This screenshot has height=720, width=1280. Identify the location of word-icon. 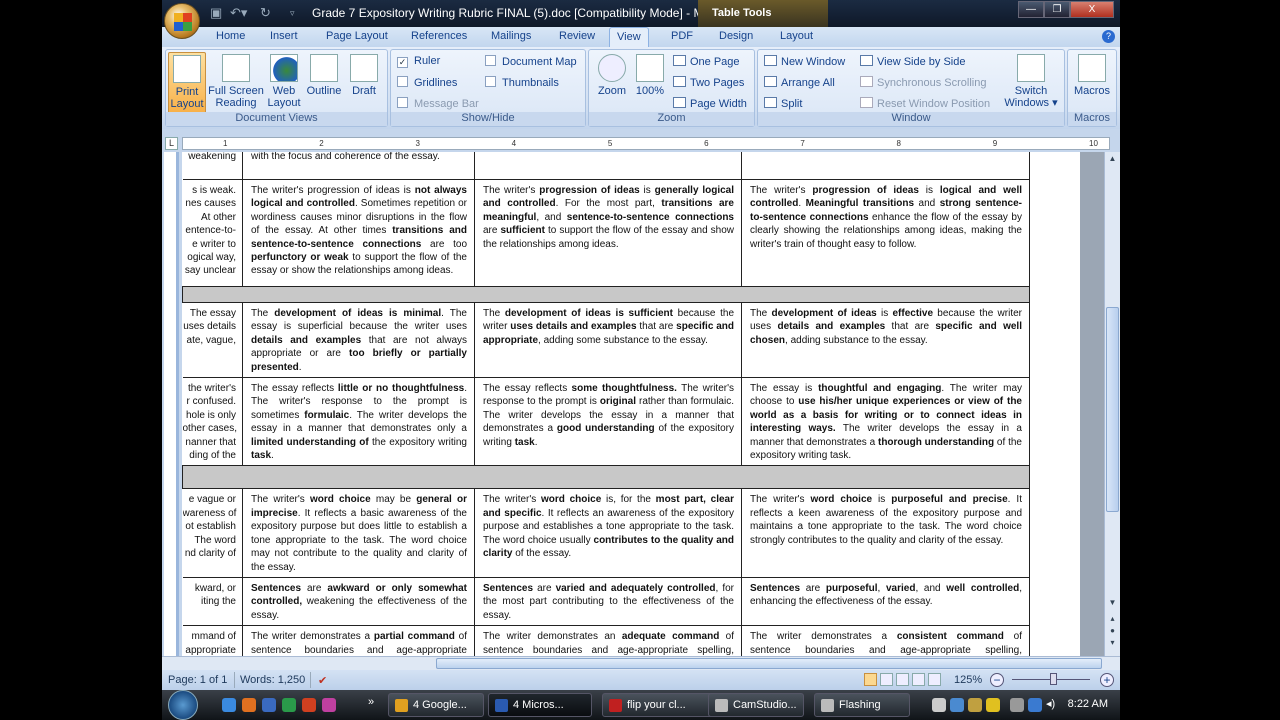
(269, 705).